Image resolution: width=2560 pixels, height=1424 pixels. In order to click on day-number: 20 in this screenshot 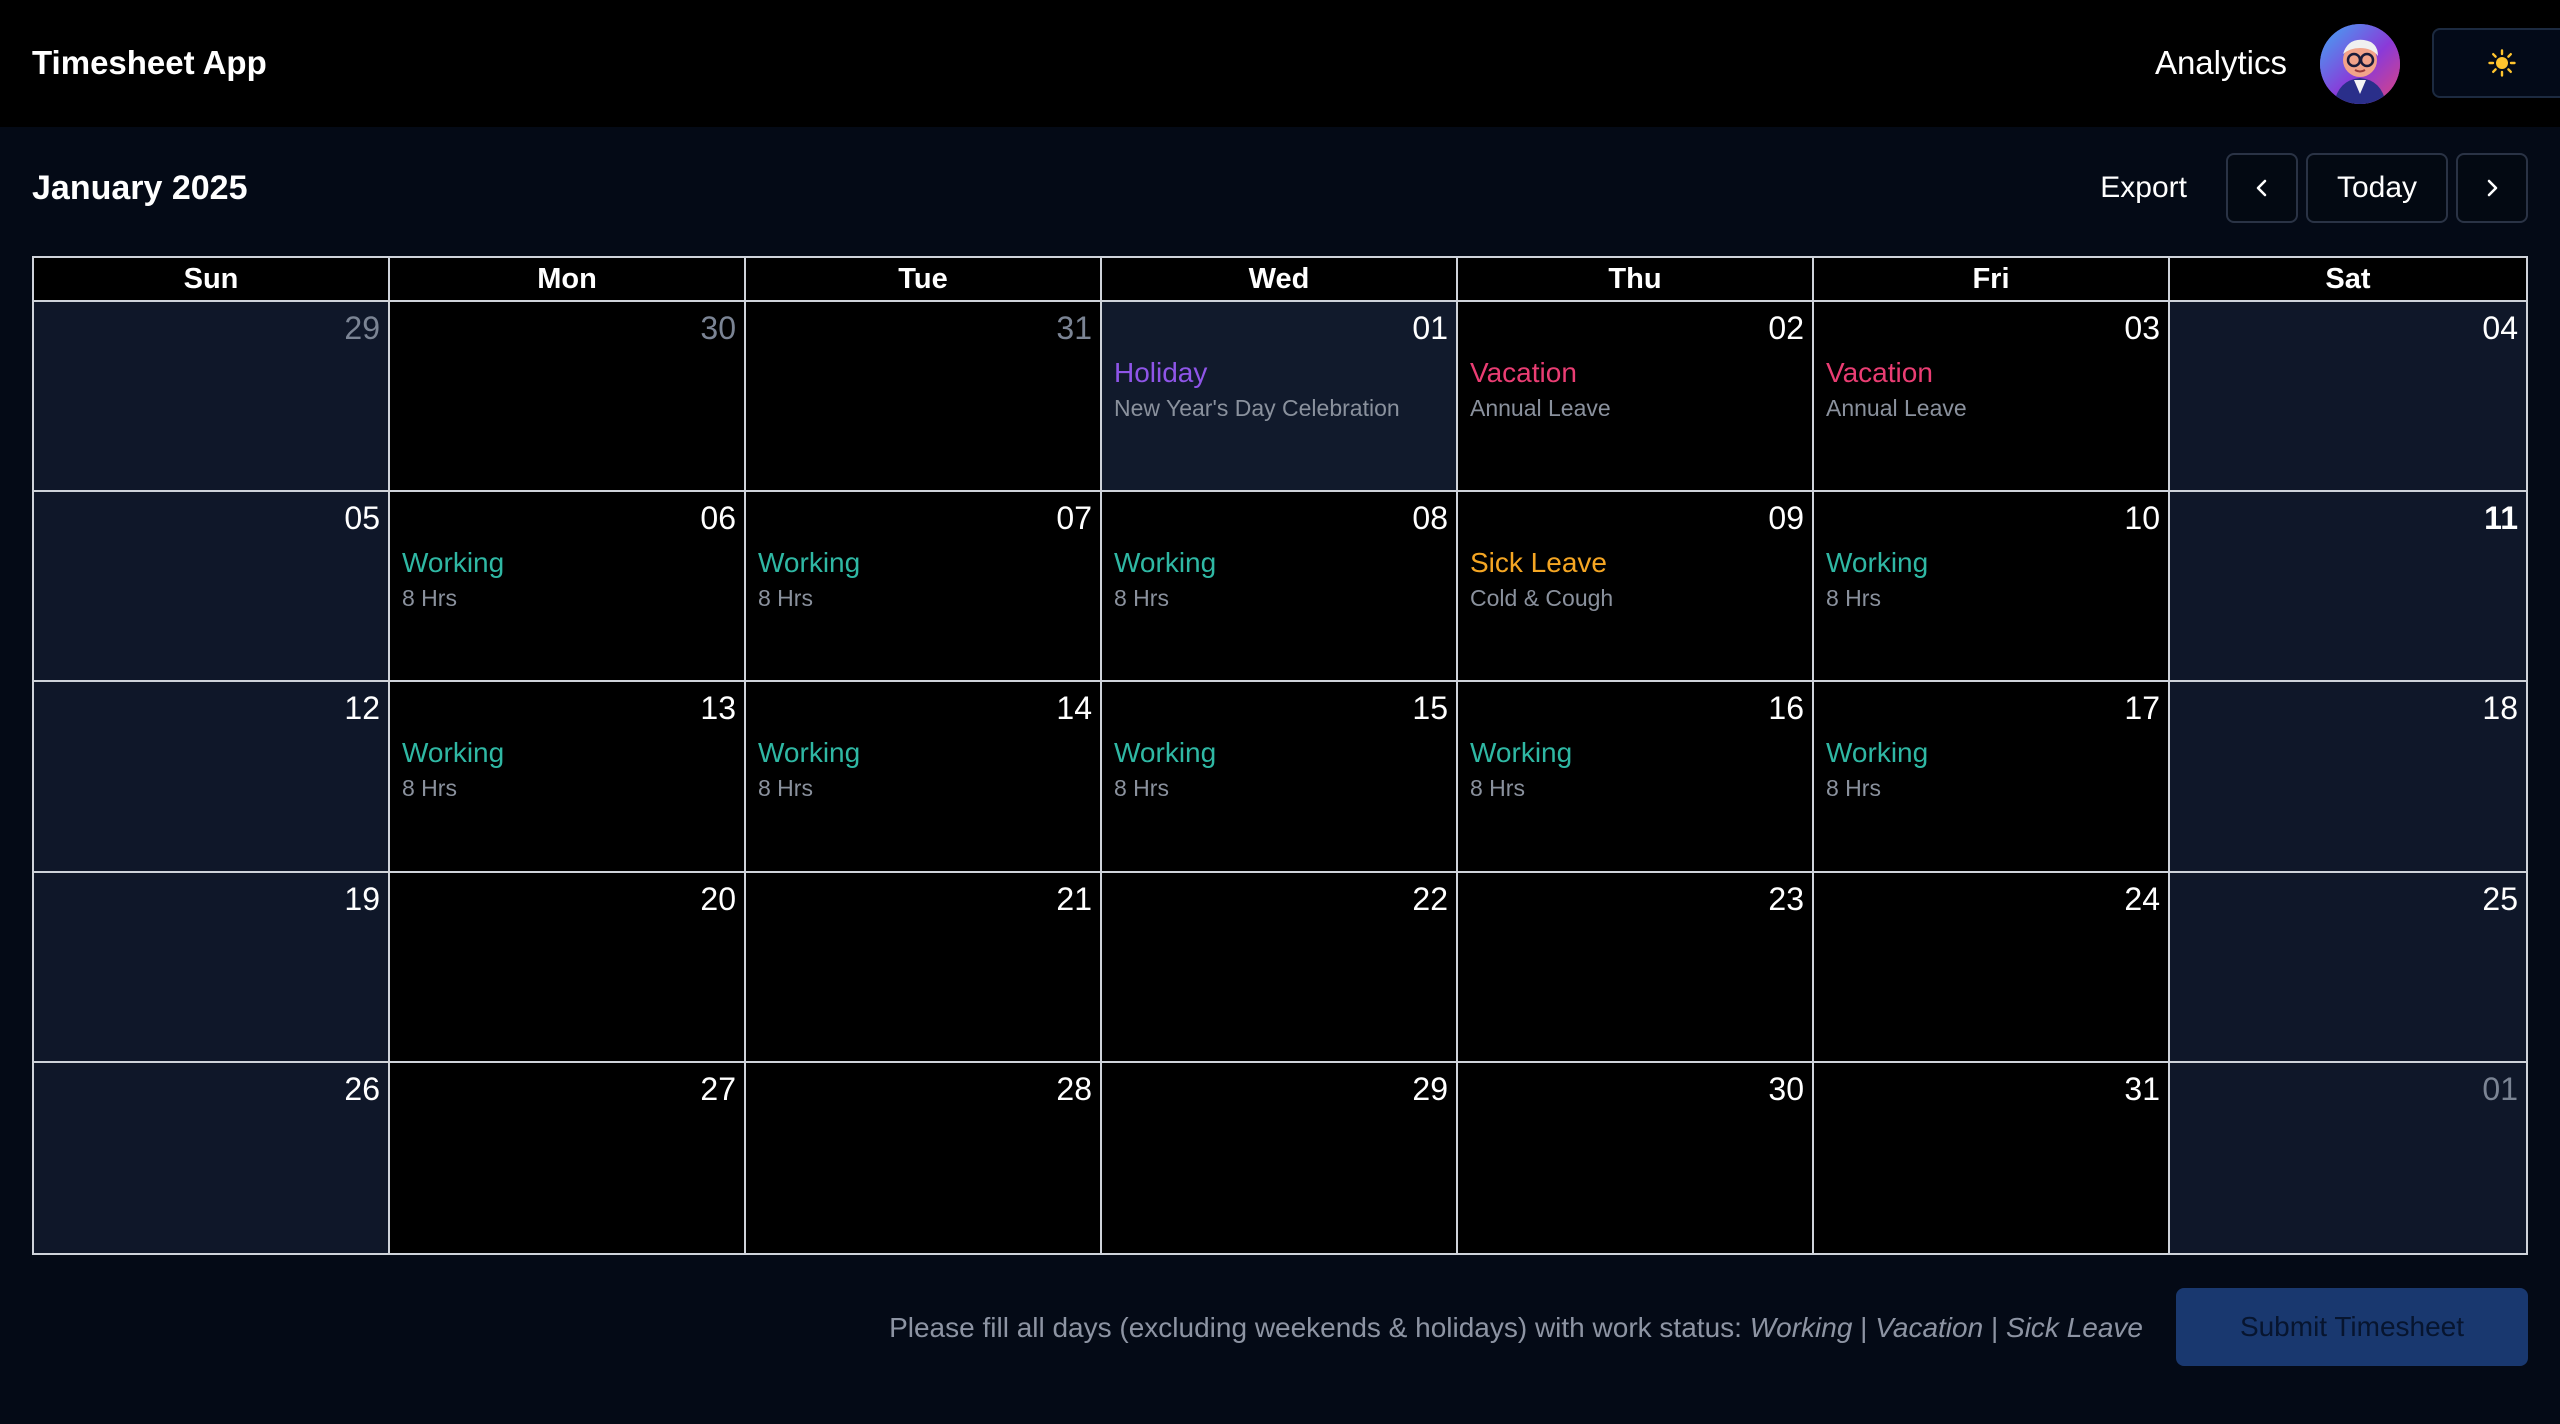, I will do `click(718, 898)`.